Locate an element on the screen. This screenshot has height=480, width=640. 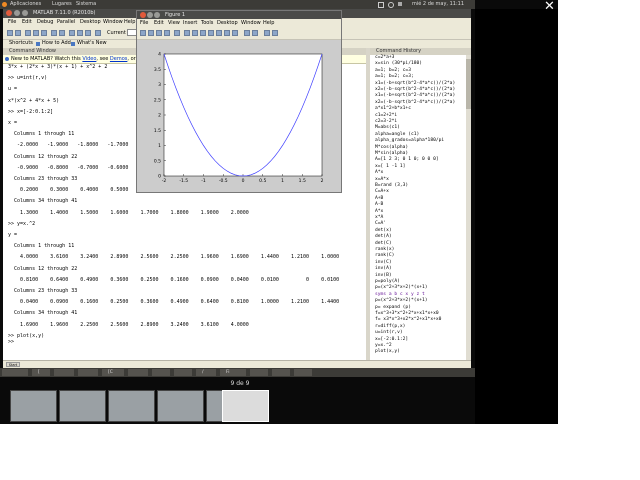
whats-new-link: What's New is located at coordinates (92, 43).